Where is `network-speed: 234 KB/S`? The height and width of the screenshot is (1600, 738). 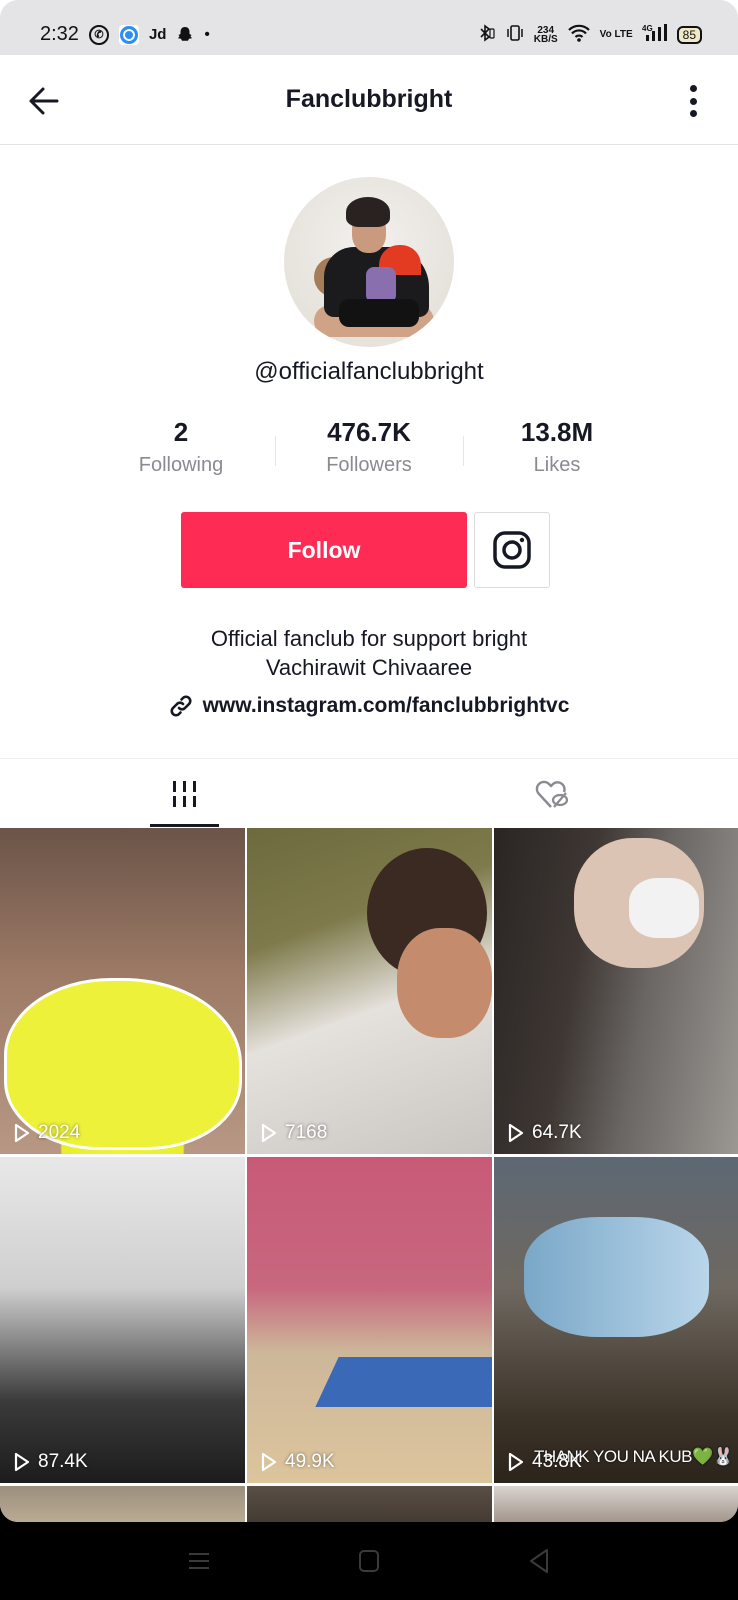 network-speed: 234 KB/S is located at coordinates (545, 35).